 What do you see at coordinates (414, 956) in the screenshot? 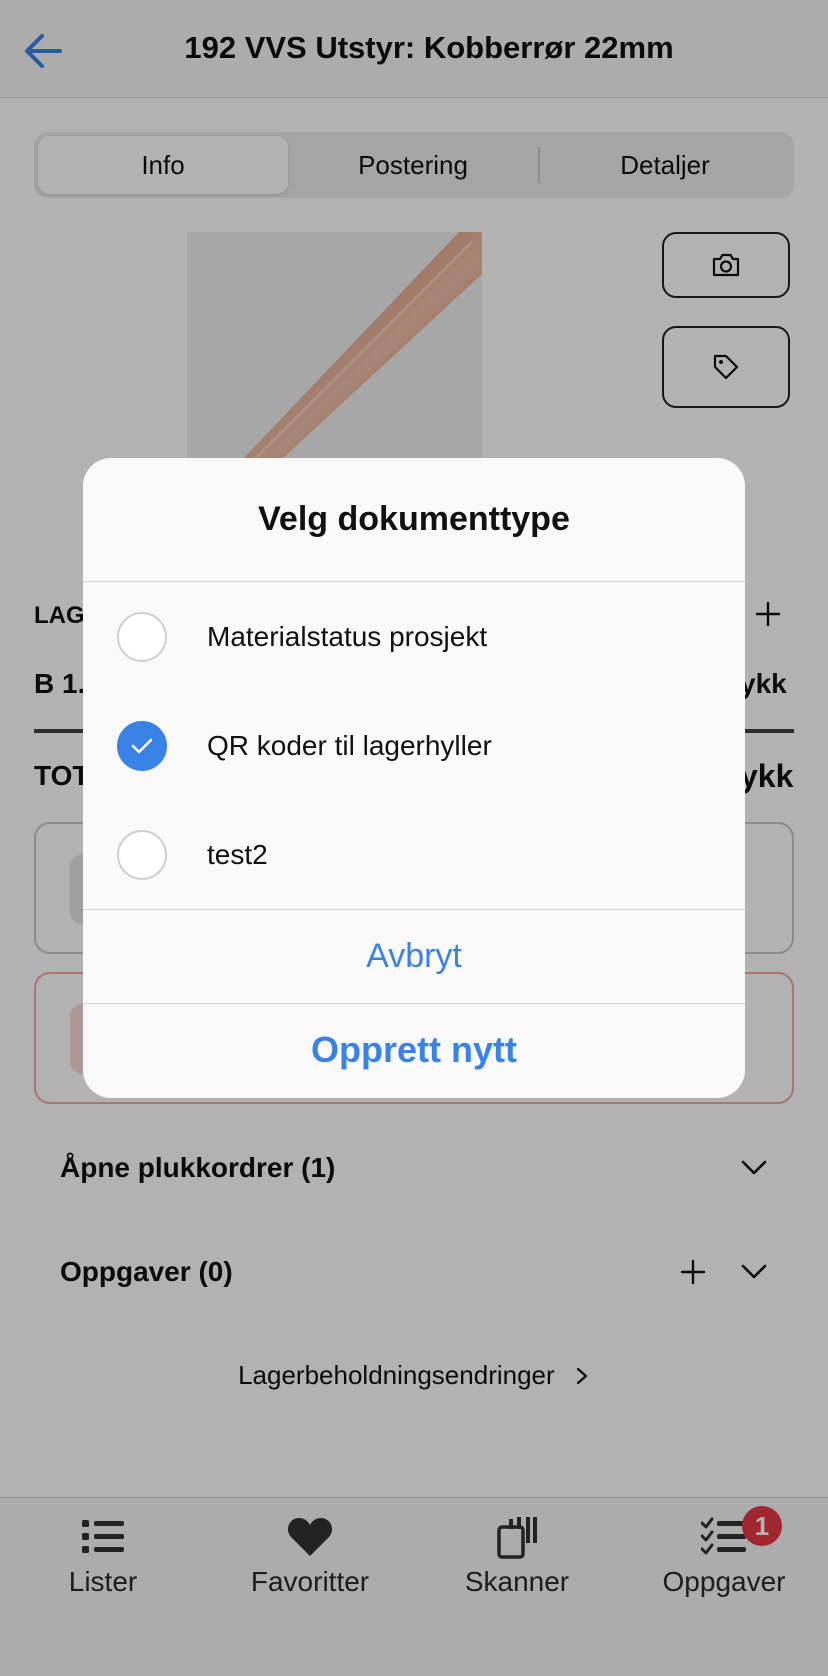
I see `cancel-button: Avbryt` at bounding box center [414, 956].